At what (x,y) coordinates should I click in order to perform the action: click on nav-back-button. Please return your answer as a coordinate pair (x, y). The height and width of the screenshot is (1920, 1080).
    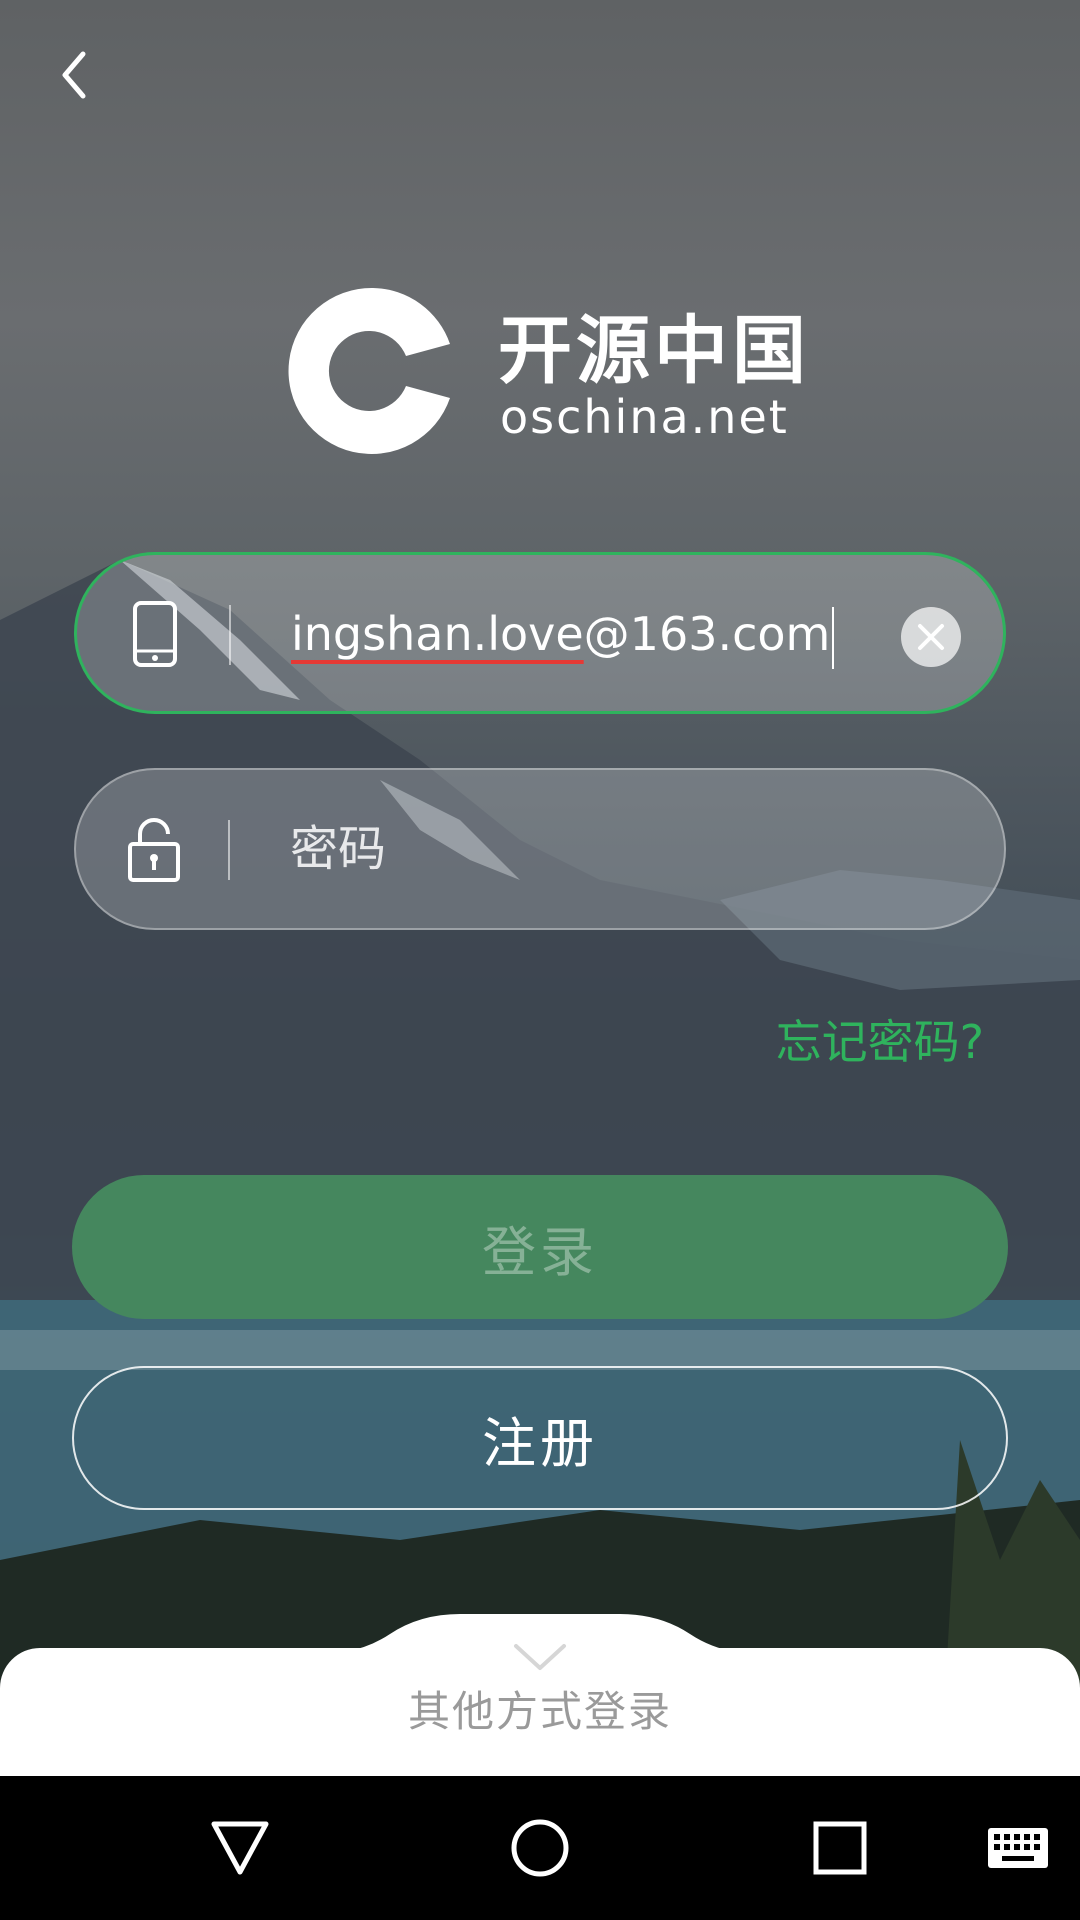
    Looking at the image, I should click on (240, 1848).